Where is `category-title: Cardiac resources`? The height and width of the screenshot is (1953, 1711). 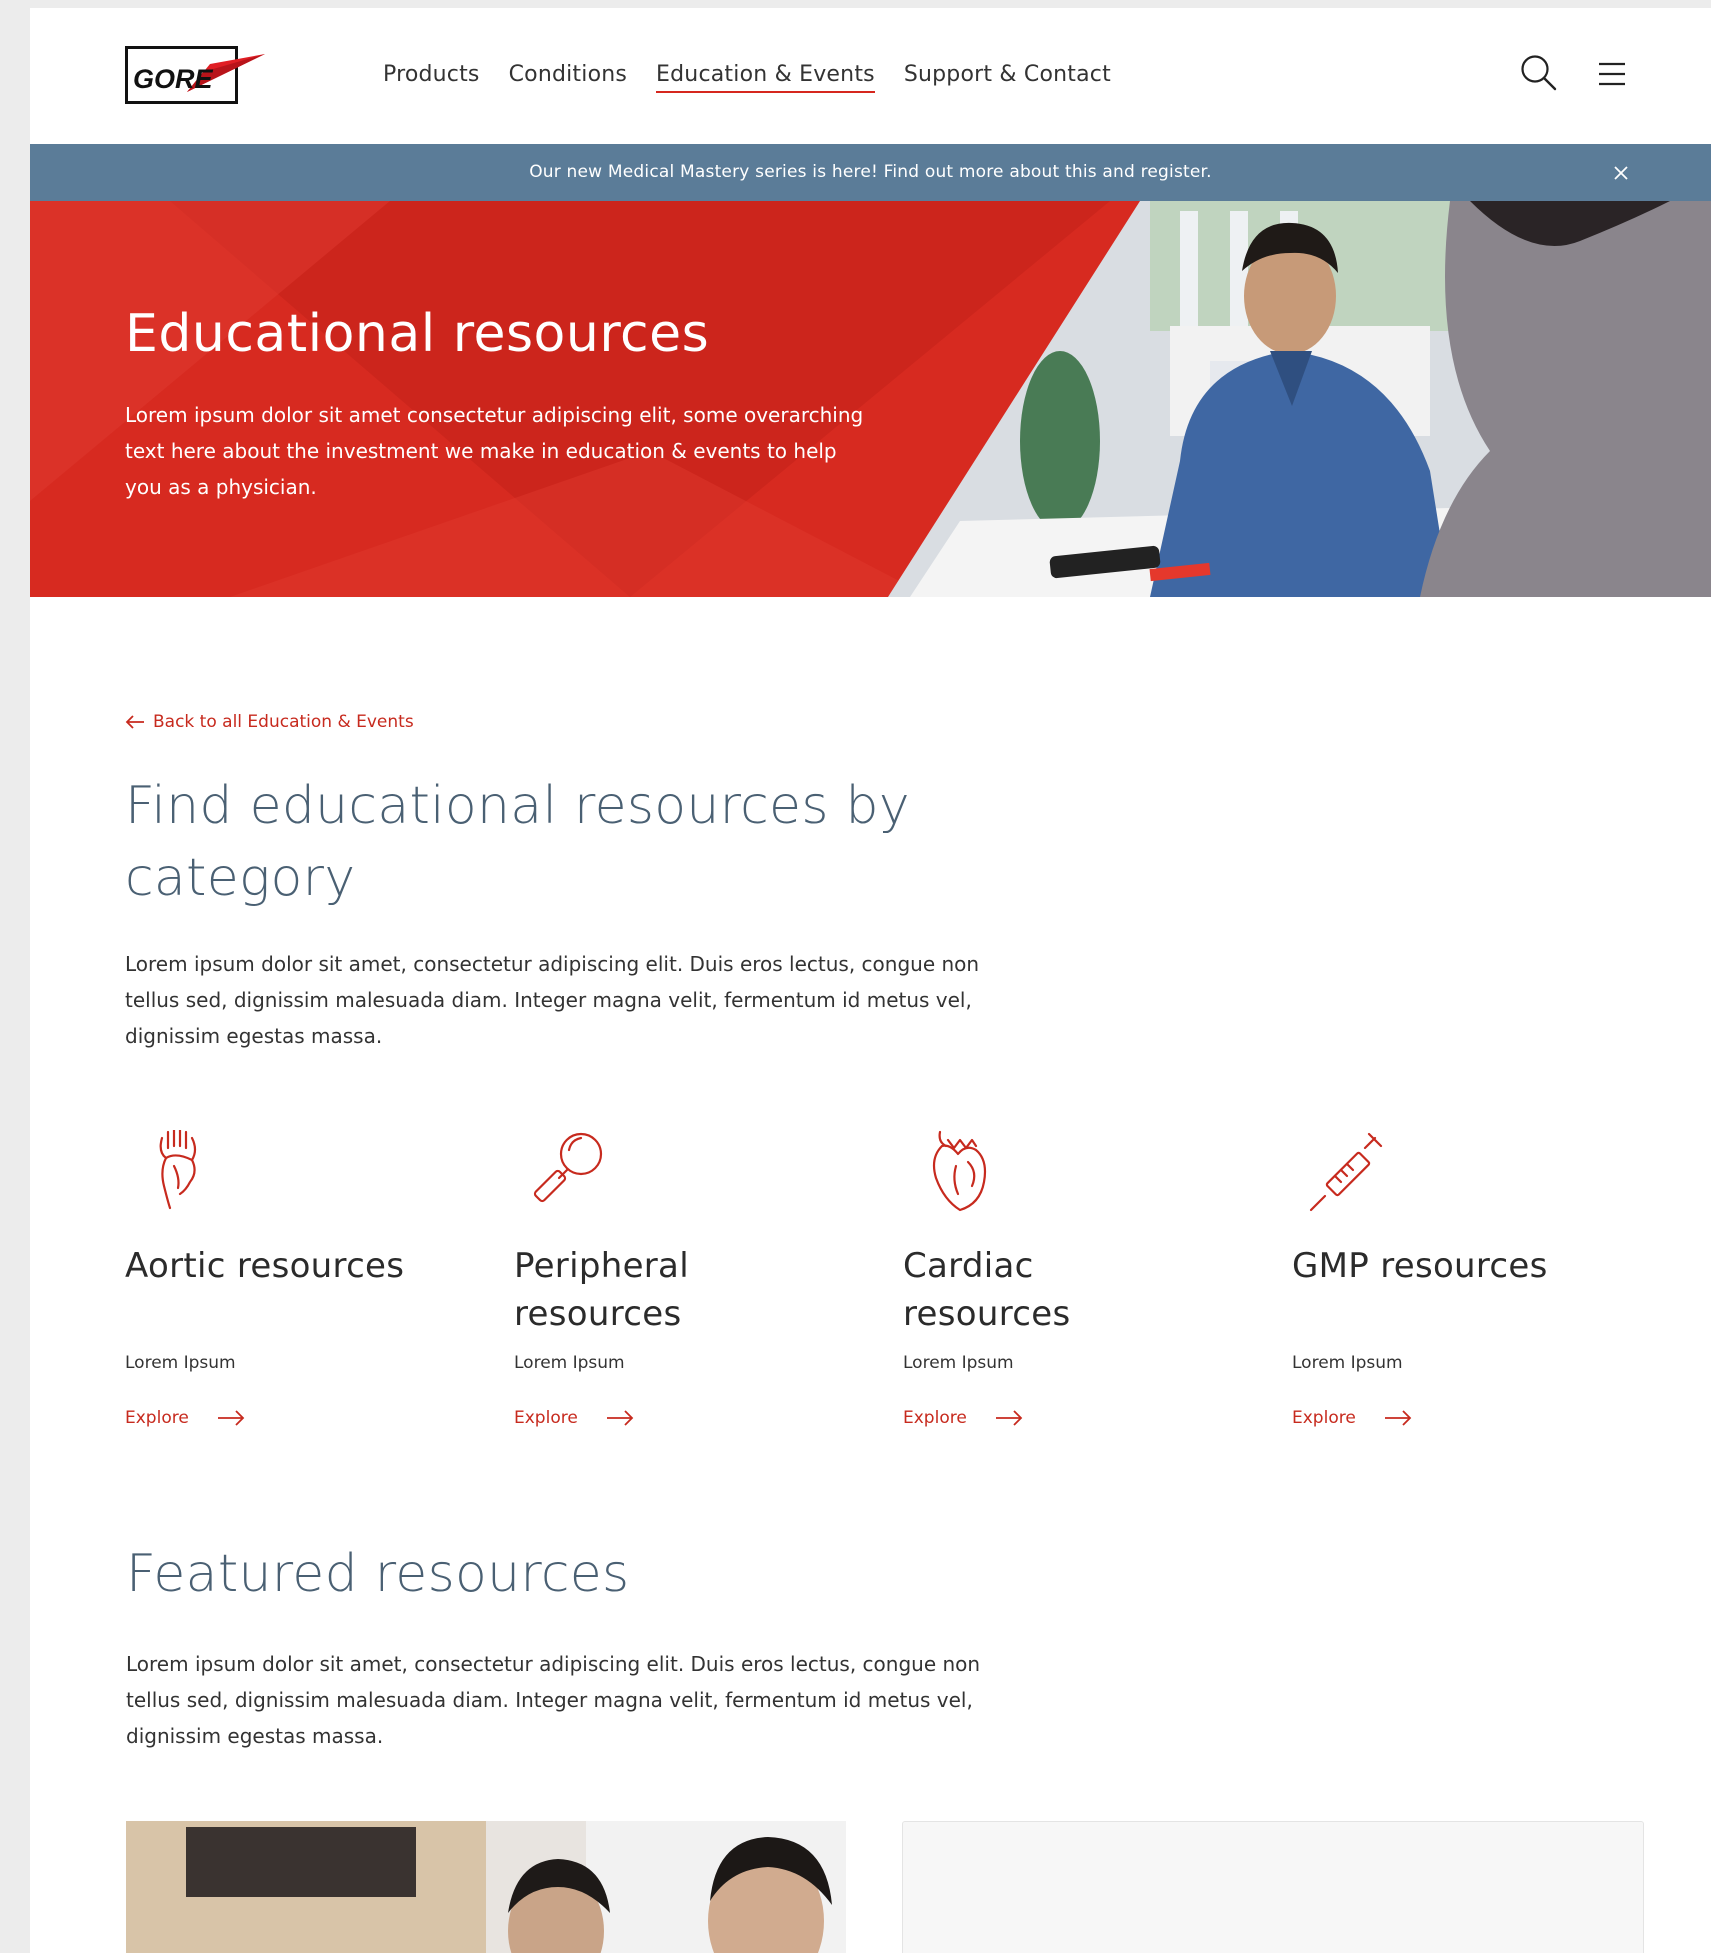 category-title: Cardiac resources is located at coordinates (987, 1290).